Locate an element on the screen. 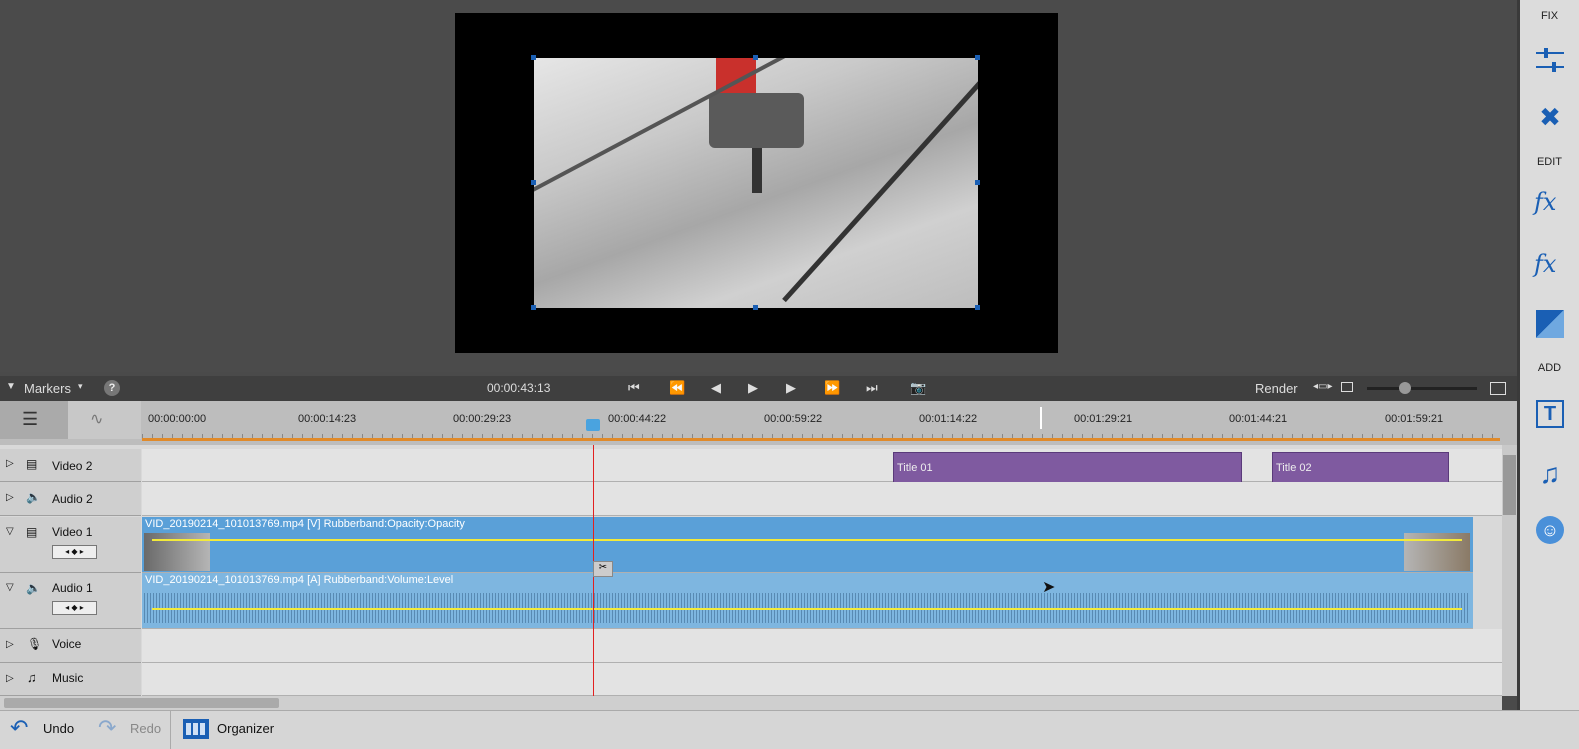  zoom-slider-thumb is located at coordinates (1405, 388).